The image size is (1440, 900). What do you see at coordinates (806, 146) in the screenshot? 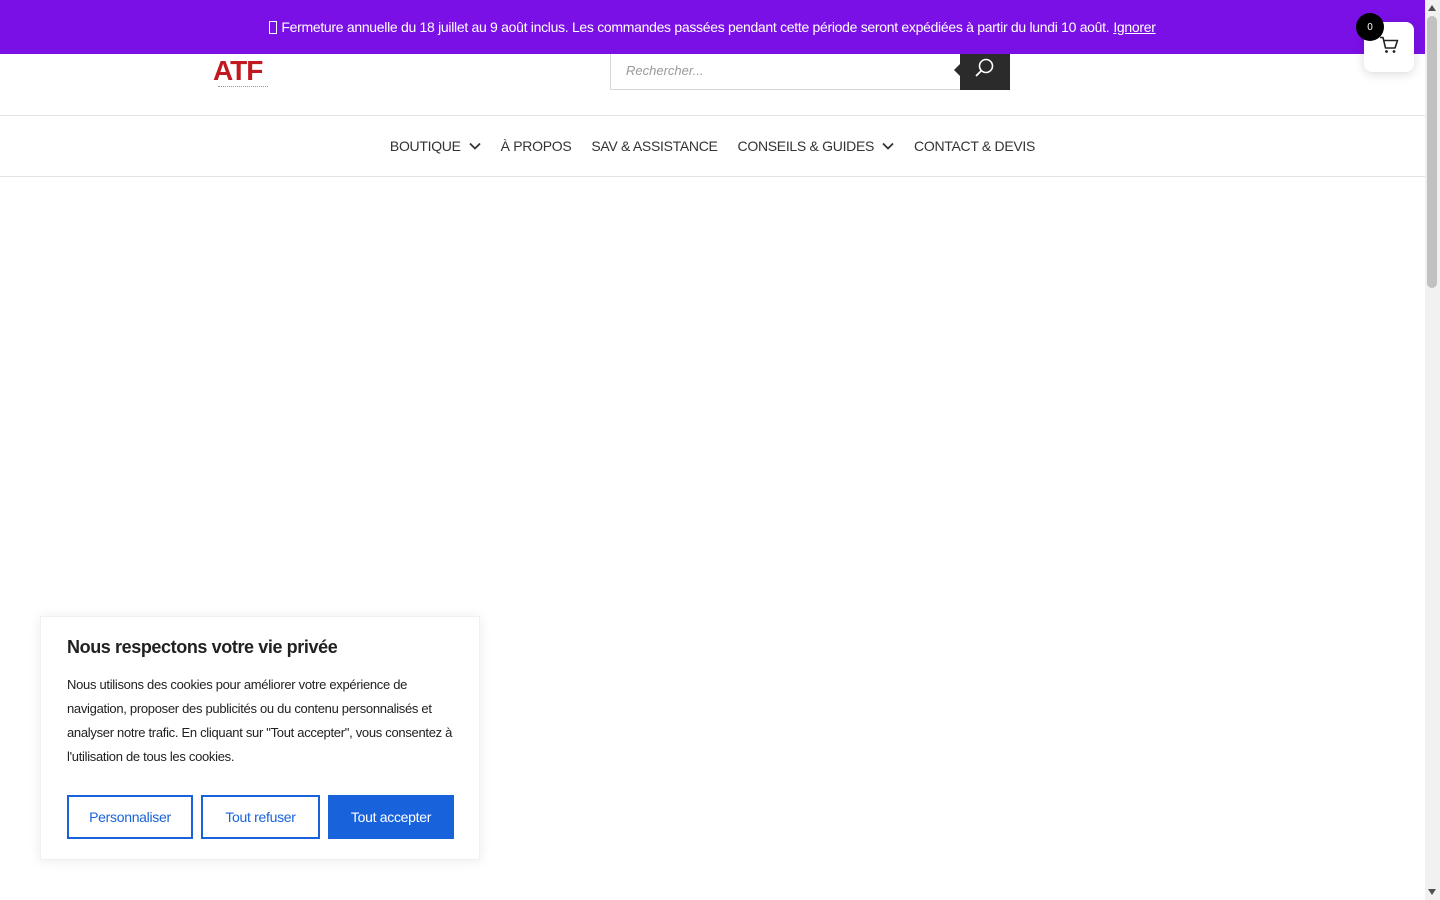
I see `nav-item-label: CONSEILS & GUIDES` at bounding box center [806, 146].